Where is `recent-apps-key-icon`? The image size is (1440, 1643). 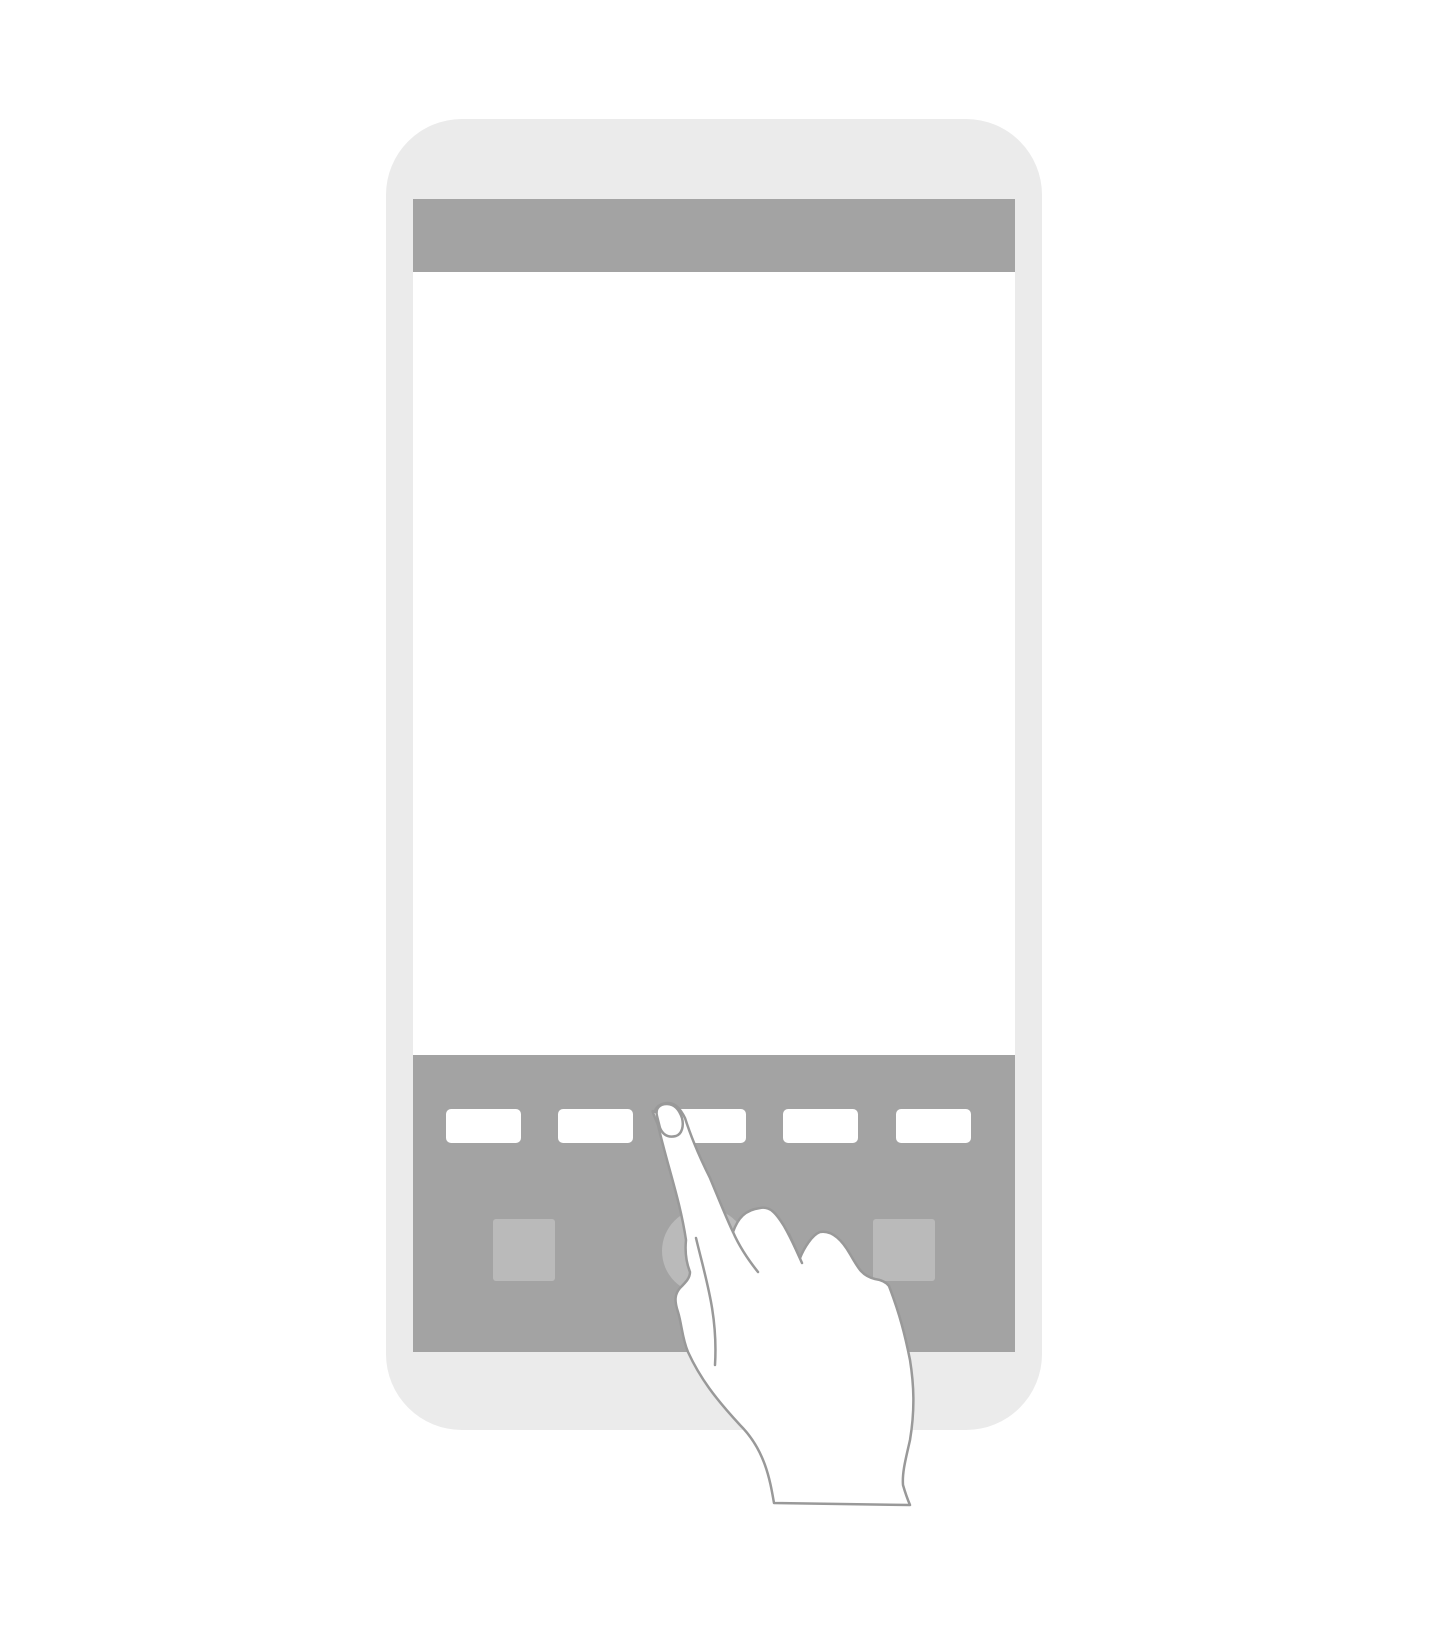 recent-apps-key-icon is located at coordinates (904, 1250).